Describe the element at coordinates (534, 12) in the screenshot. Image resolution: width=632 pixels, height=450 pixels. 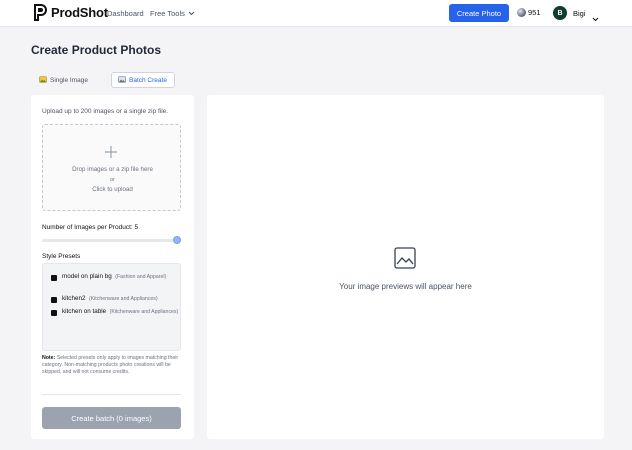
I see `credits-count: 951` at that location.